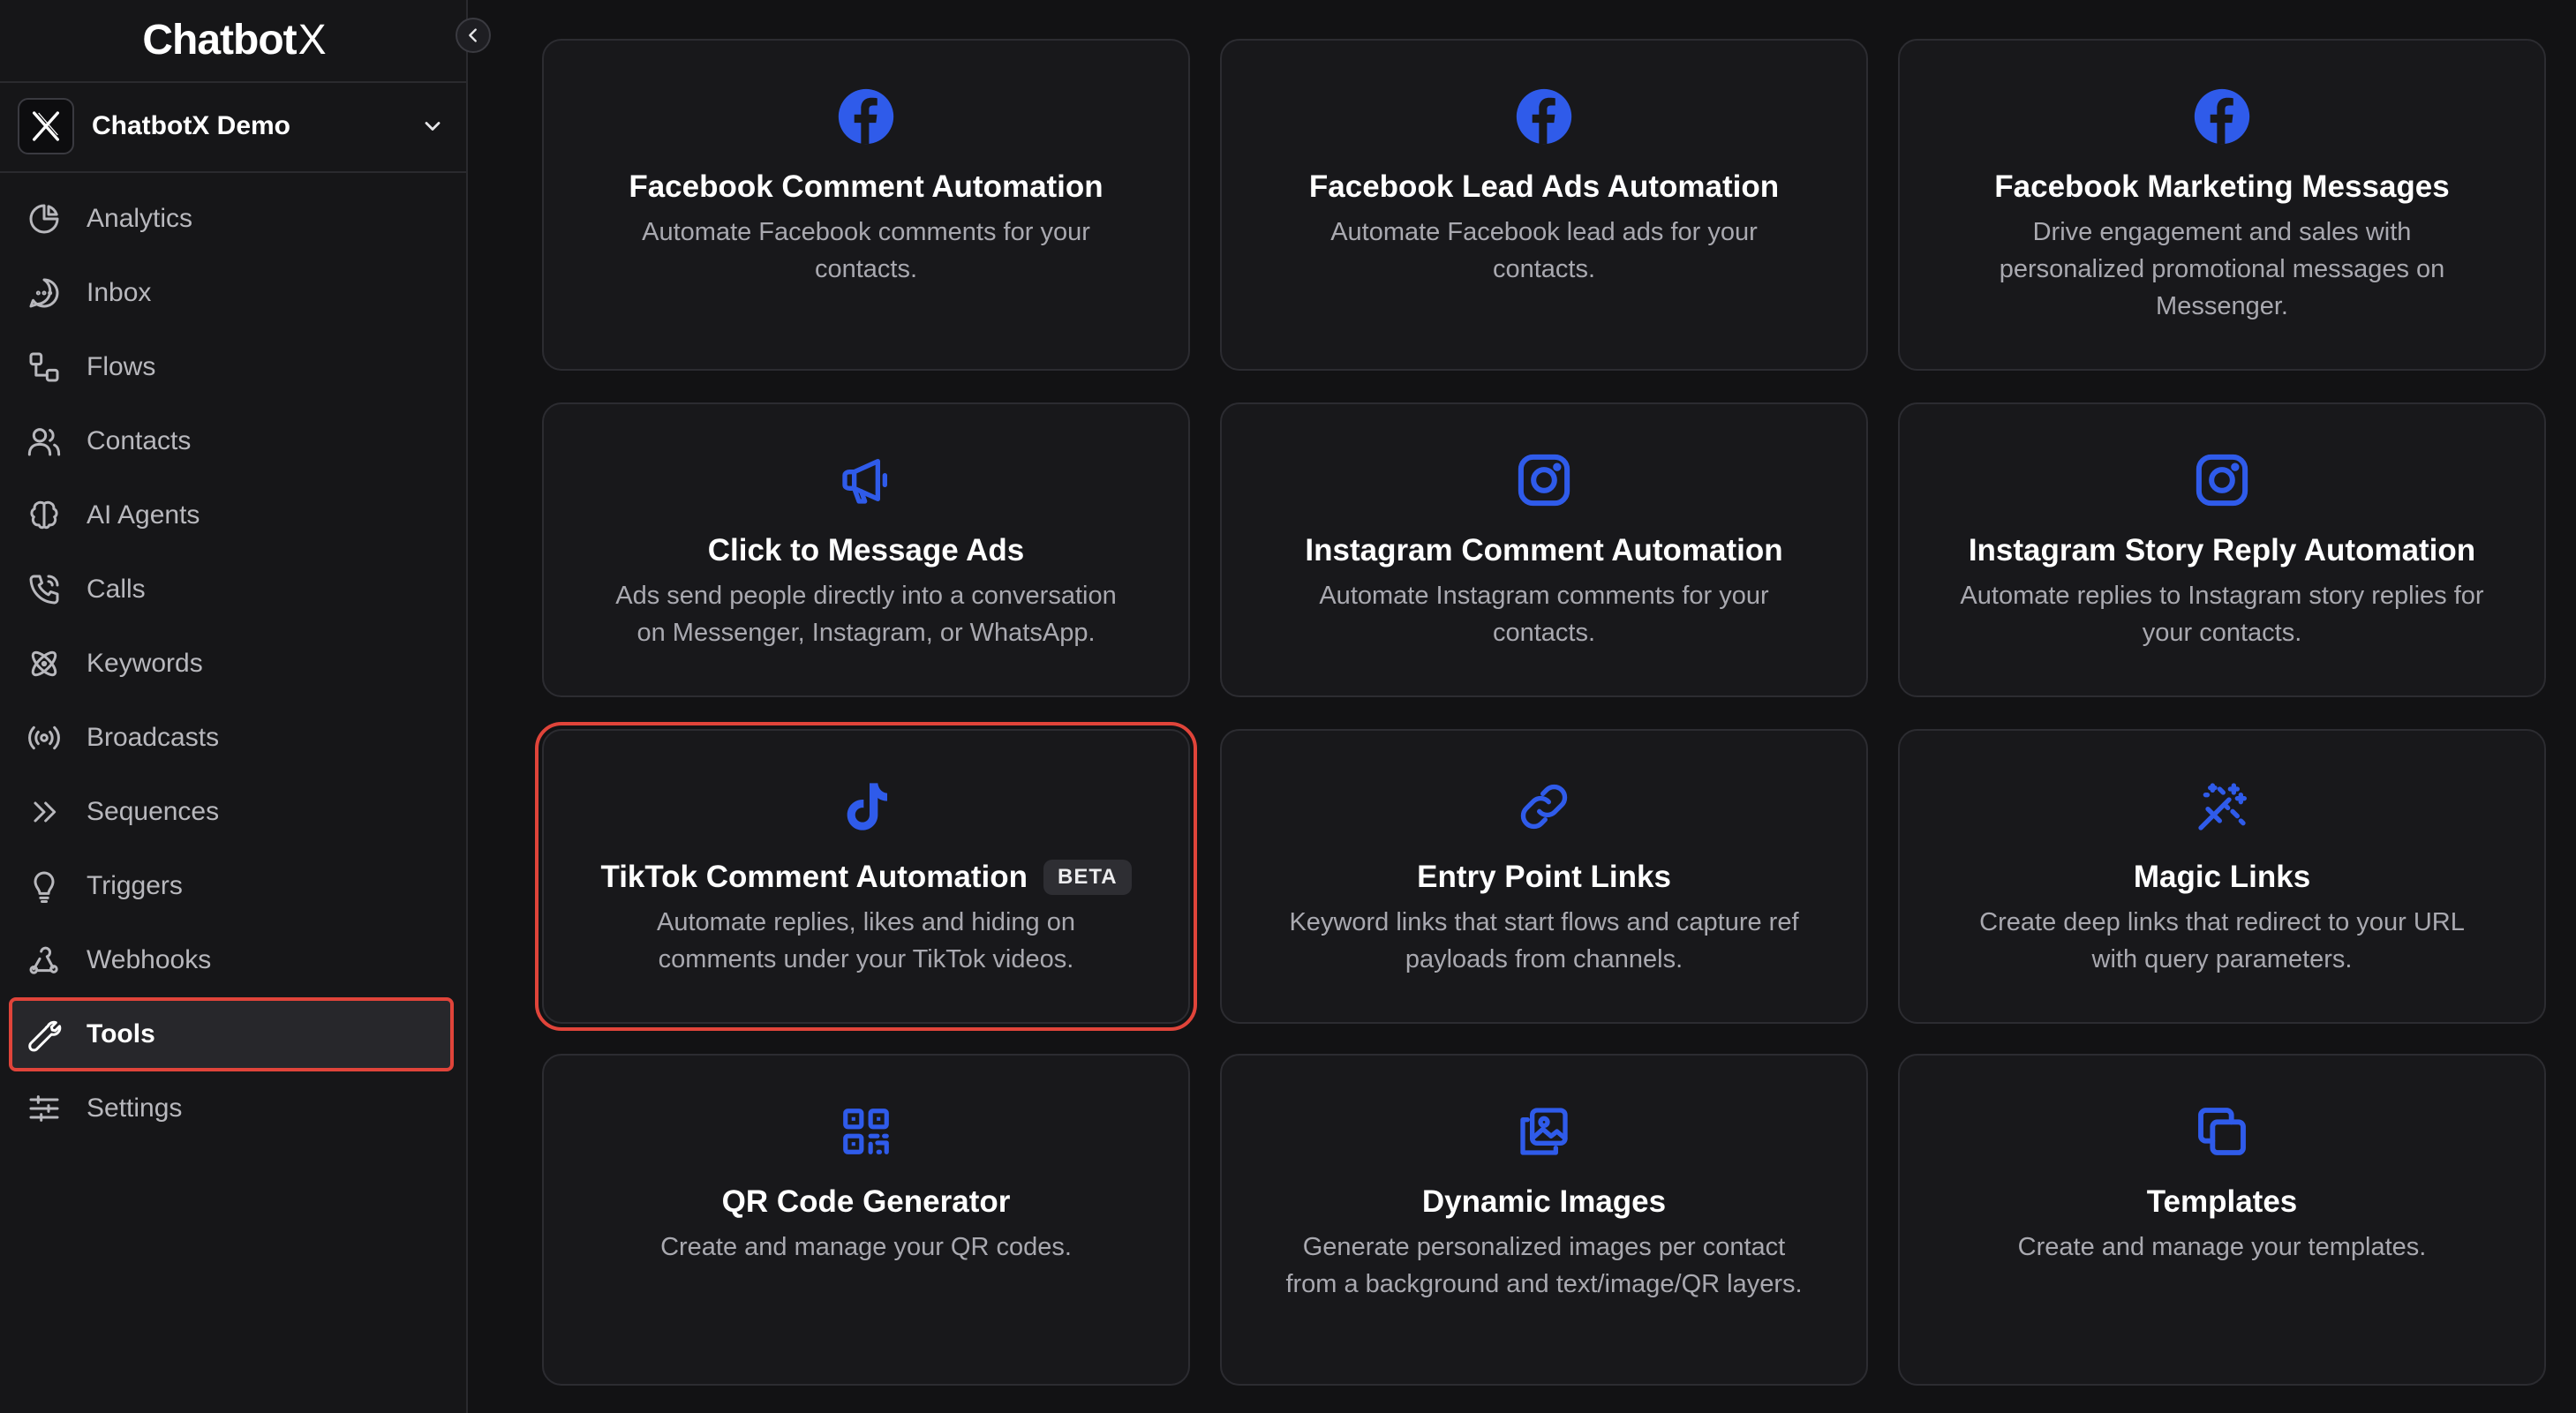 The image size is (2576, 1413). Describe the element at coordinates (45, 1034) in the screenshot. I see `wrench-icon` at that location.